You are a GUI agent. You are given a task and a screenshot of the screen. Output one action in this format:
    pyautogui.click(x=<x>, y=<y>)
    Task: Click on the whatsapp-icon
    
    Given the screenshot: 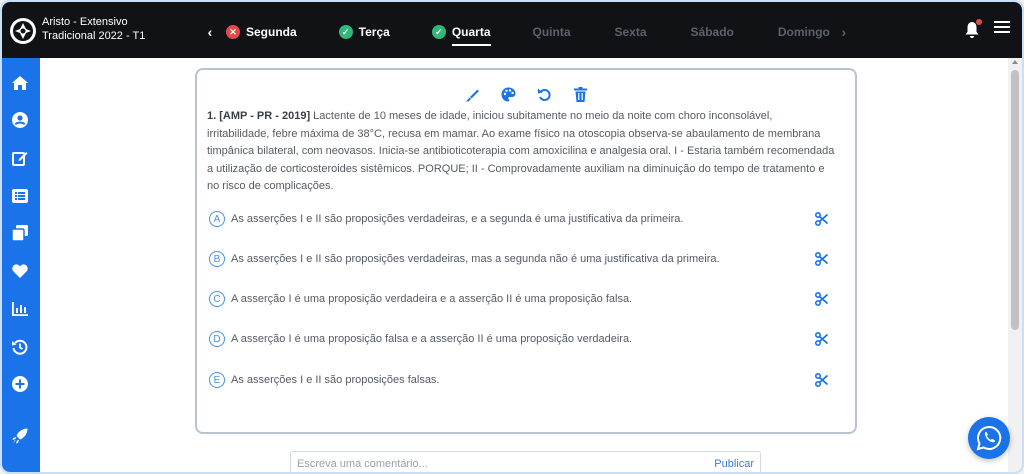 What is the action you would take?
    pyautogui.click(x=989, y=438)
    